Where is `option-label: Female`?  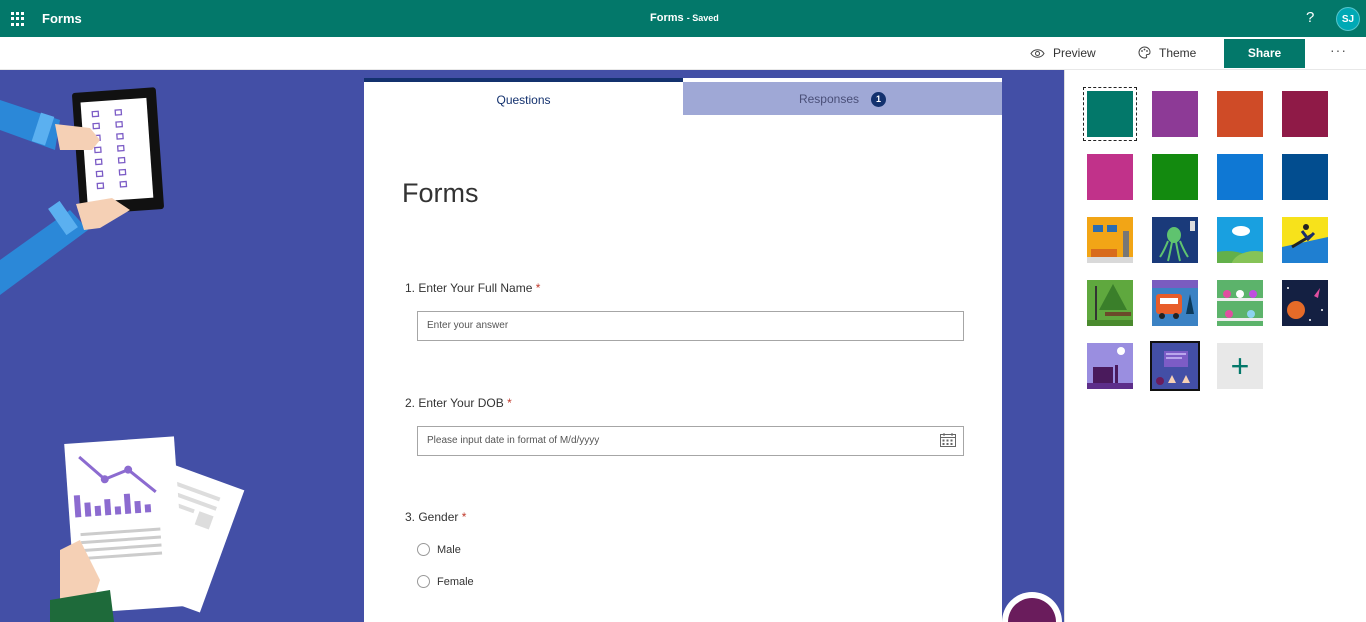
option-label: Female is located at coordinates (455, 582).